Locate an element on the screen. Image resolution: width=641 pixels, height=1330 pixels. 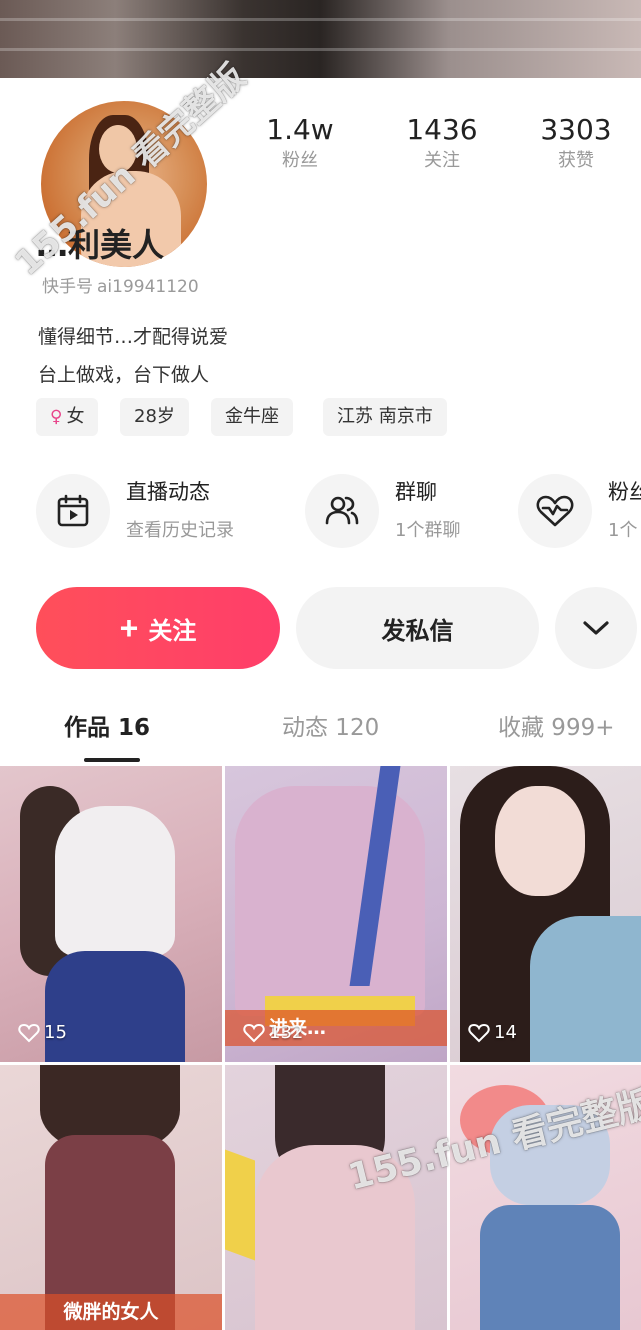
feature-title: 直播动态 is located at coordinates (168, 492).